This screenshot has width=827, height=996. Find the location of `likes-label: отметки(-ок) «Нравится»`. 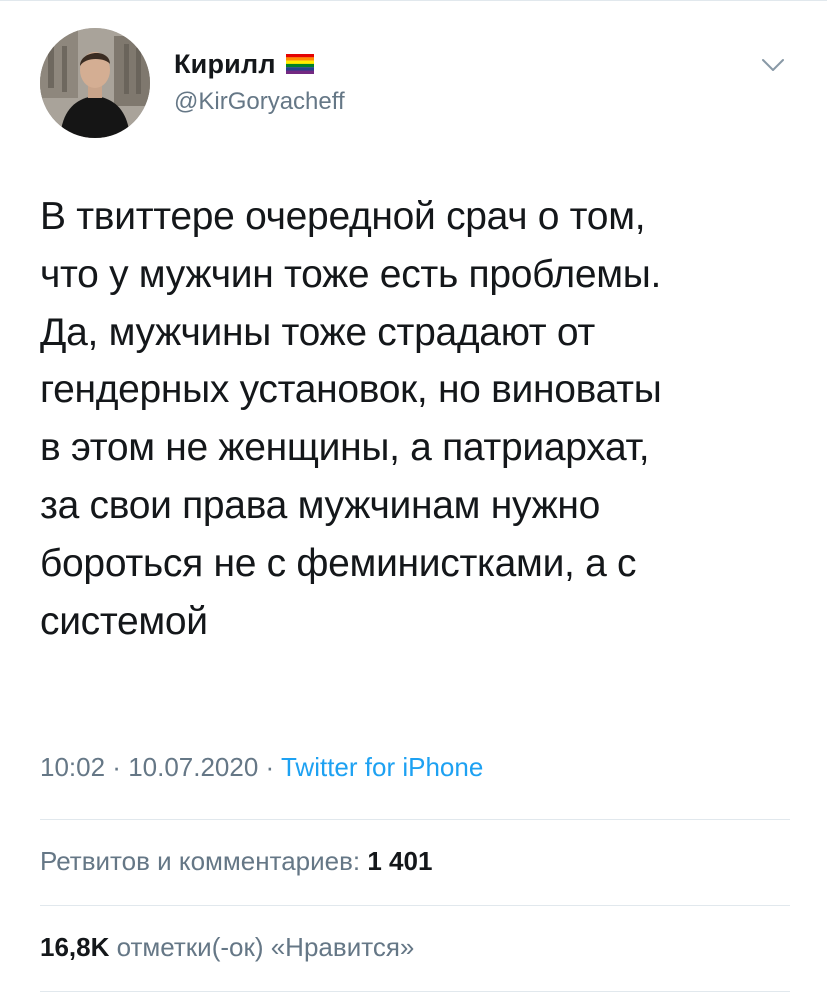

likes-label: отметки(-ок) «Нравится» is located at coordinates (262, 947).